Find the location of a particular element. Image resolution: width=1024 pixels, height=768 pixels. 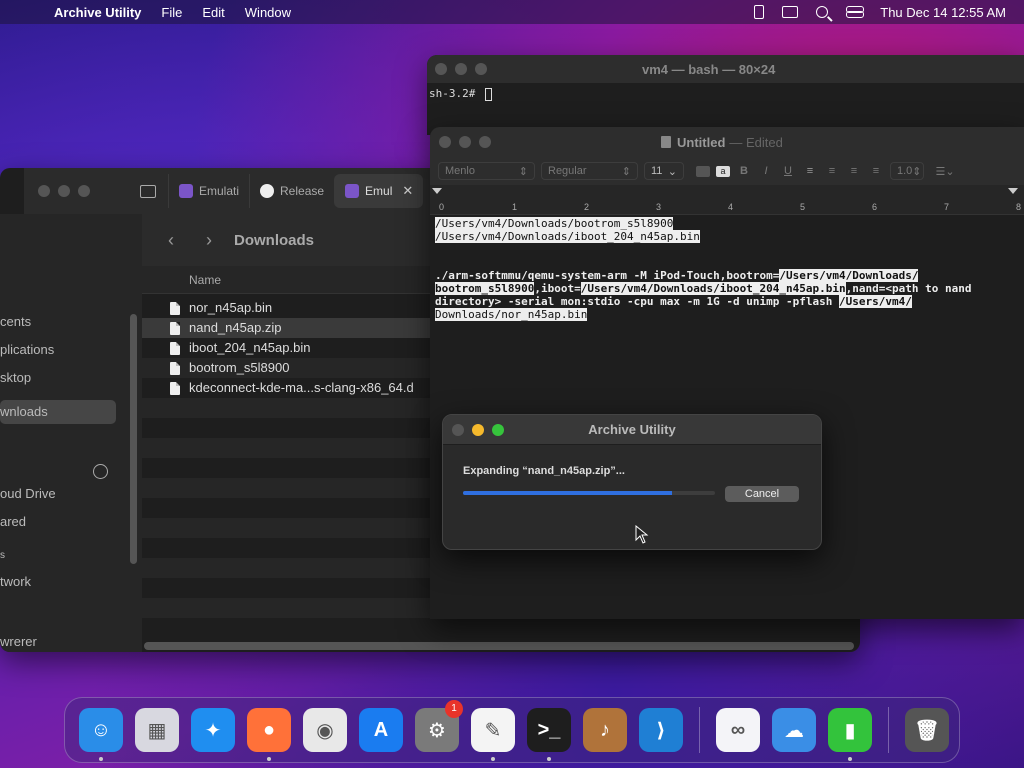

sidebar-item-icloud-drive: oud Drive is located at coordinates (58, 494).